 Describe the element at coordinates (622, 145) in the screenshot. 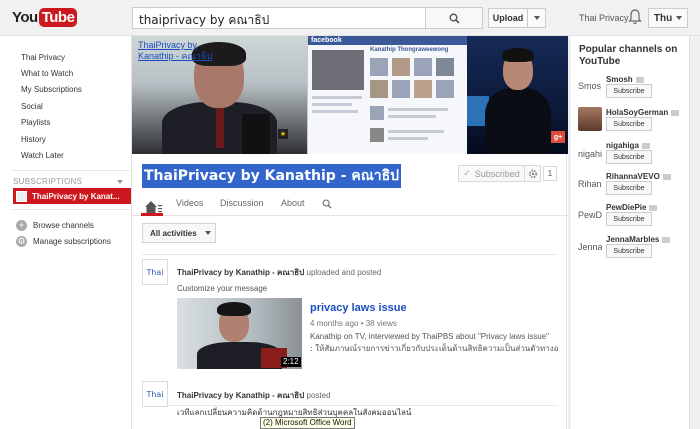

I see `channel-name-text: nigahiga` at that location.